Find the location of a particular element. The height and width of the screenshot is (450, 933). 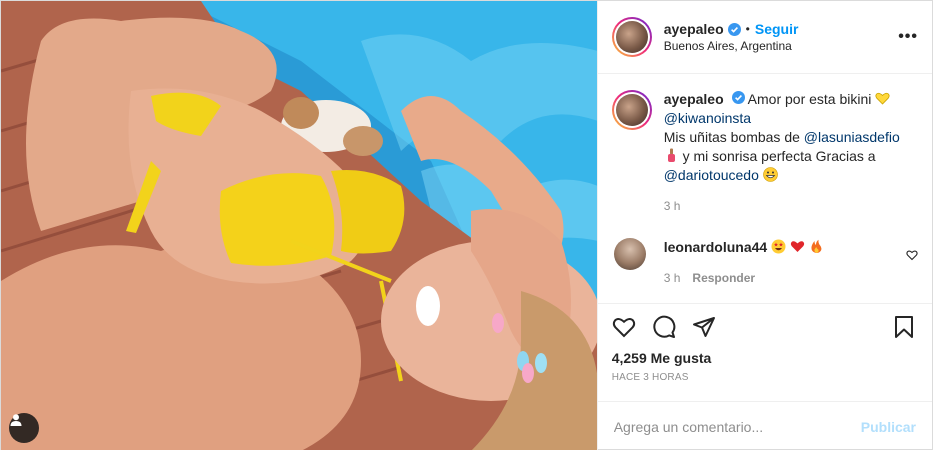

caption-username: ayepaleo is located at coordinates (694, 99).